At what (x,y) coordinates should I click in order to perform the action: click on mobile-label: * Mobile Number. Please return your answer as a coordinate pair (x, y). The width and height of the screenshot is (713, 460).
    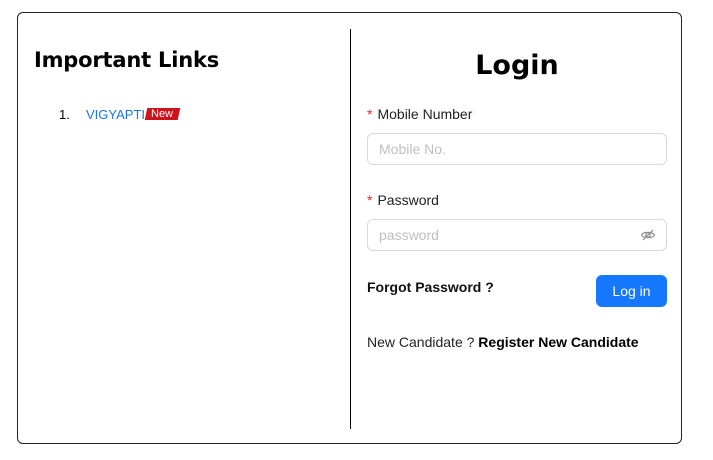
    Looking at the image, I should click on (419, 114).